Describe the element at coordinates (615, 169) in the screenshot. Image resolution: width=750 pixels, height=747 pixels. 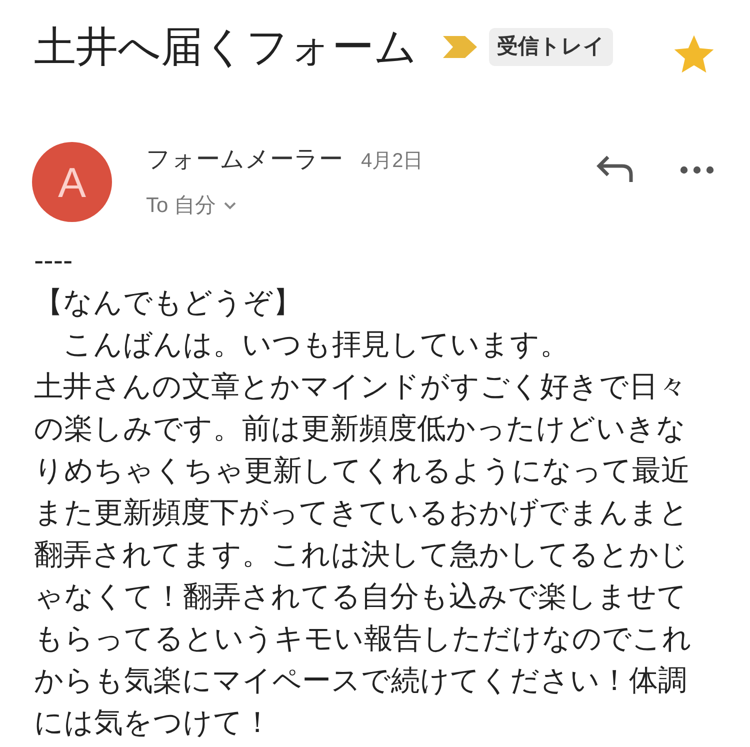
I see `reply-icon` at that location.